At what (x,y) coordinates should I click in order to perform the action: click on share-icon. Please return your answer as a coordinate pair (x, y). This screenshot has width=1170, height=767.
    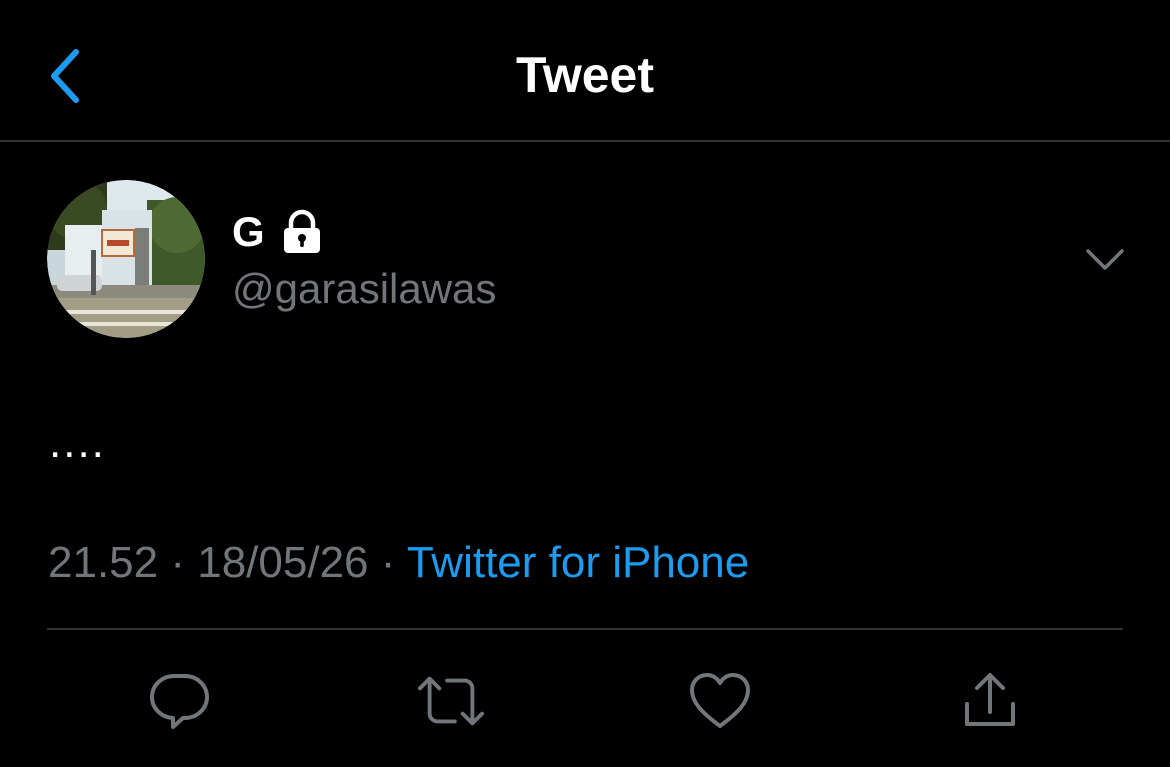
    Looking at the image, I should click on (990, 699).